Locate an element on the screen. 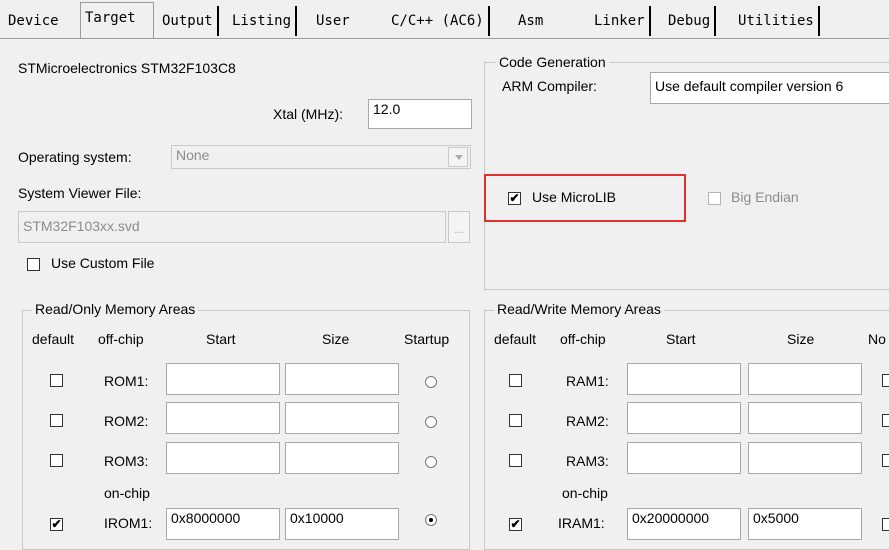 This screenshot has width=889, height=550. ram2-size-input is located at coordinates (805, 418).